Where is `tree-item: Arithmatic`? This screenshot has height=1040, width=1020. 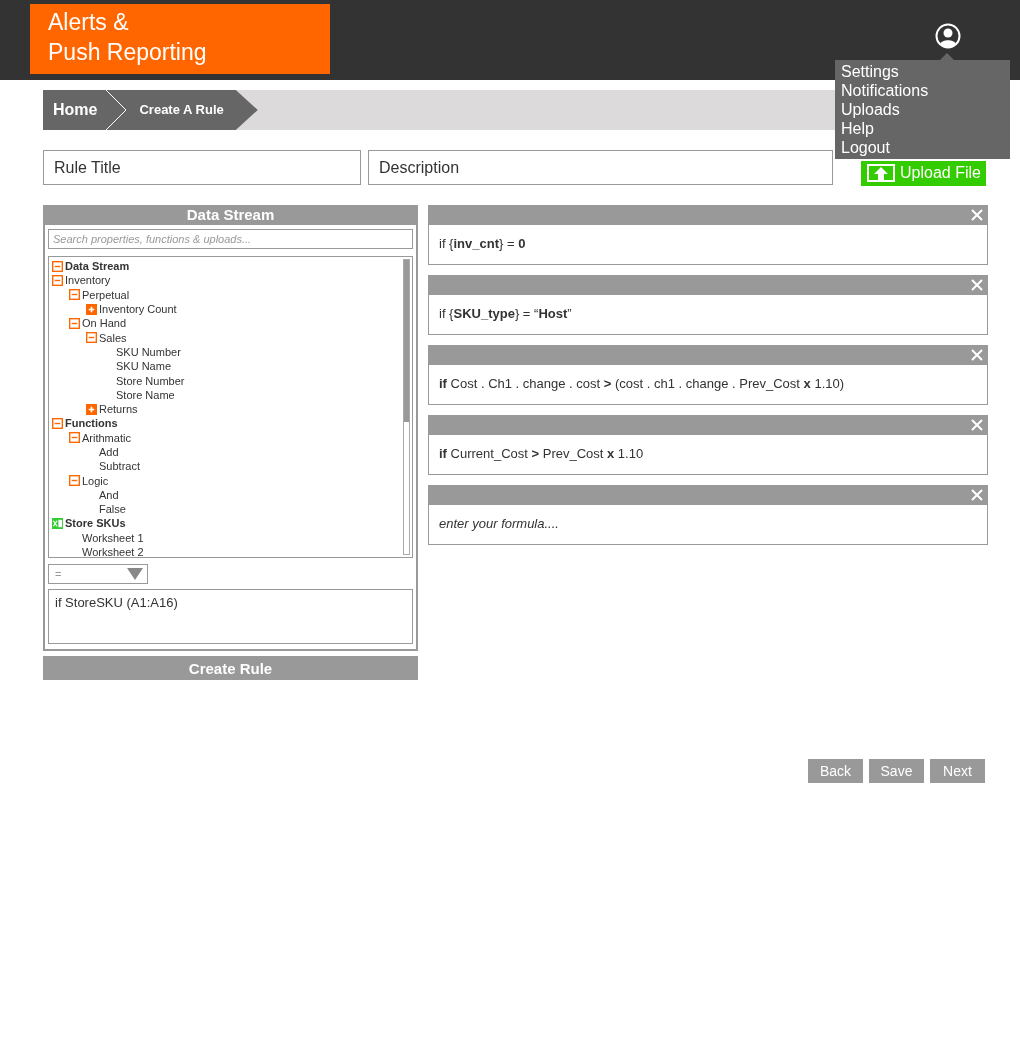 tree-item: Arithmatic is located at coordinates (106, 437).